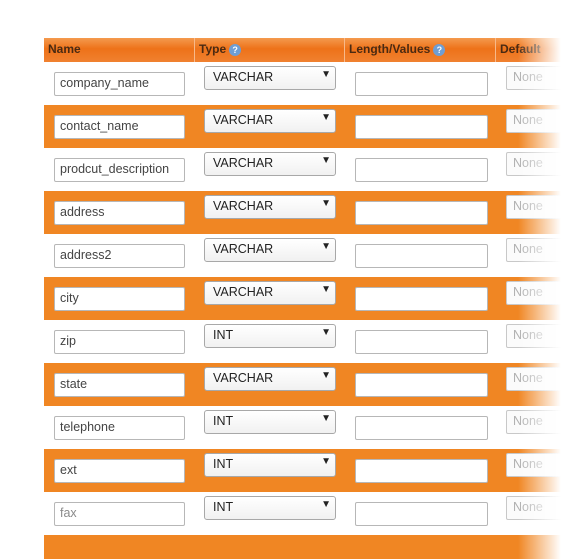 The width and height of the screenshot is (561, 559). I want to click on header-length-label: Length/Values, so click(390, 49).